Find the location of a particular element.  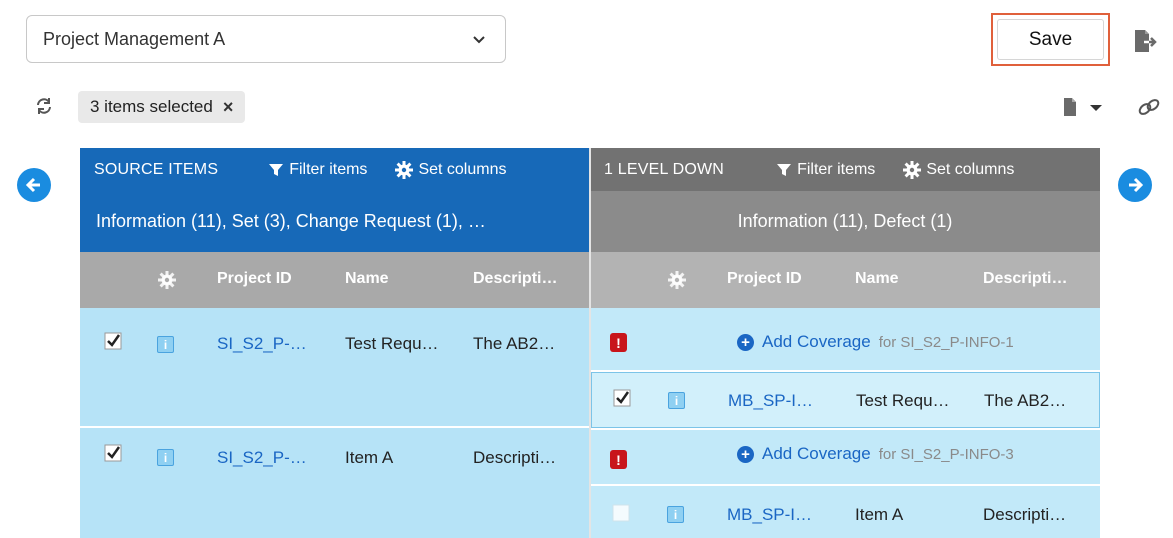

source-panel-header: SOURCE ITEMS Filter items Set columns is located at coordinates (335, 169).